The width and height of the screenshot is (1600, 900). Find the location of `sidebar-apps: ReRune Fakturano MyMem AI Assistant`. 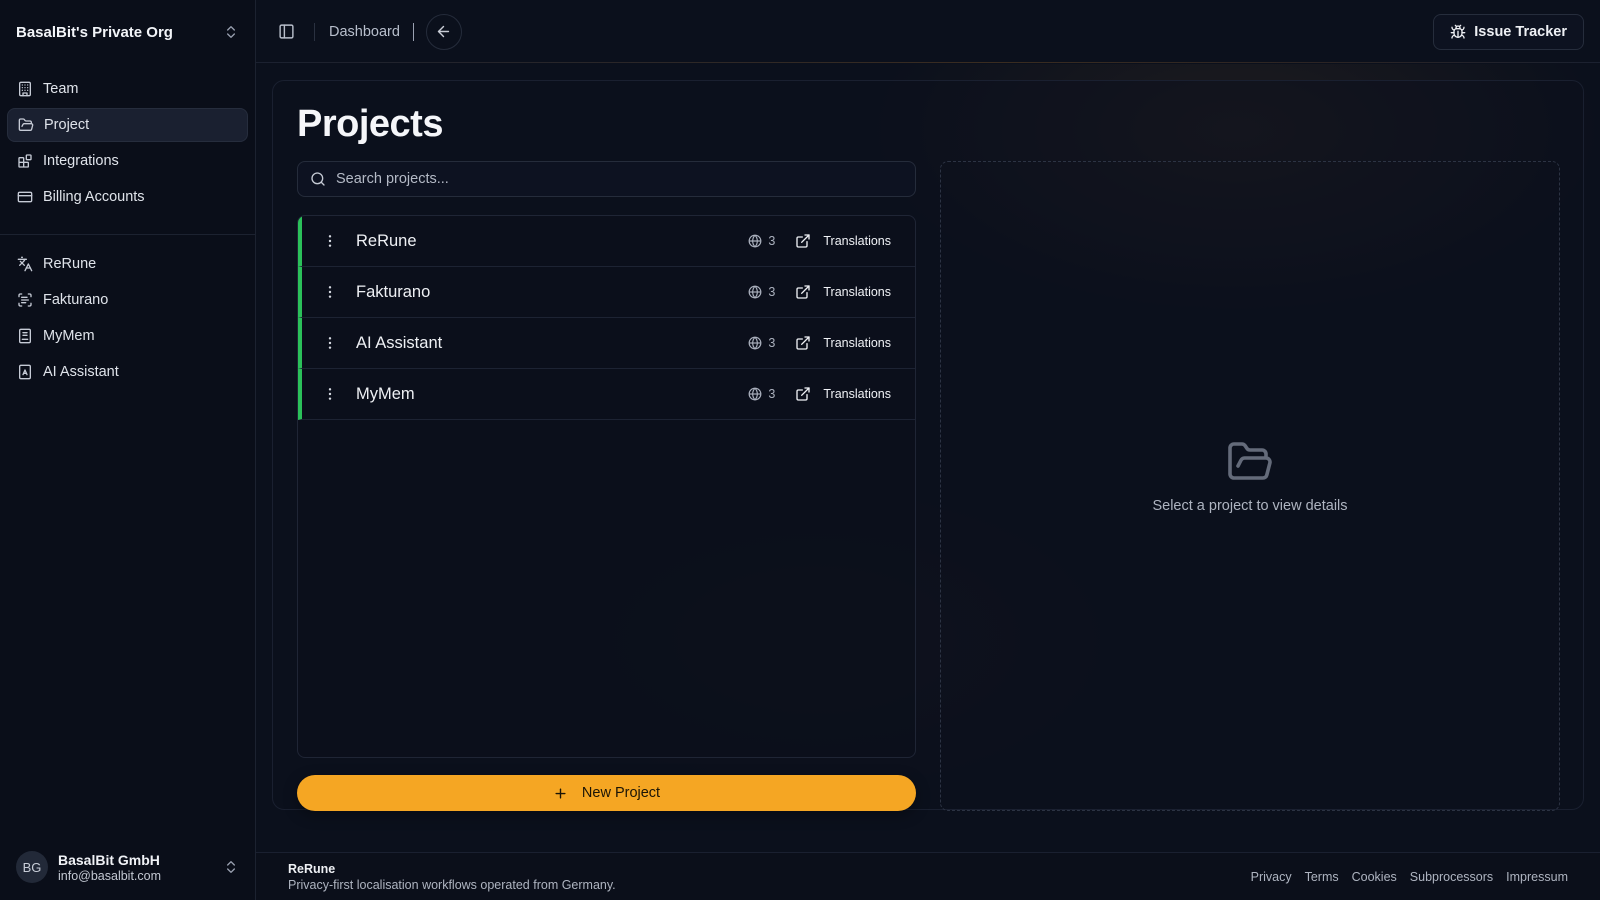

sidebar-apps: ReRune Fakturano MyMem AI Assistant is located at coordinates (127, 318).